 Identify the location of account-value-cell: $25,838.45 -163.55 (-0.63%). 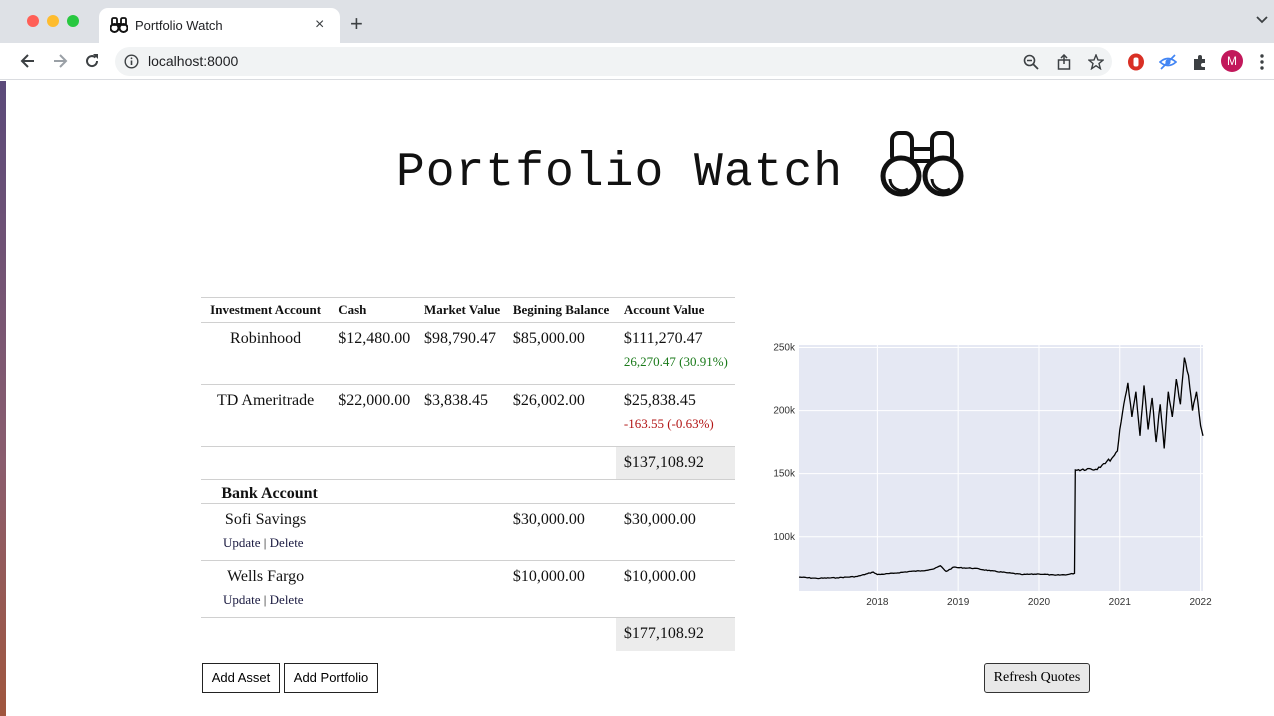
(675, 415).